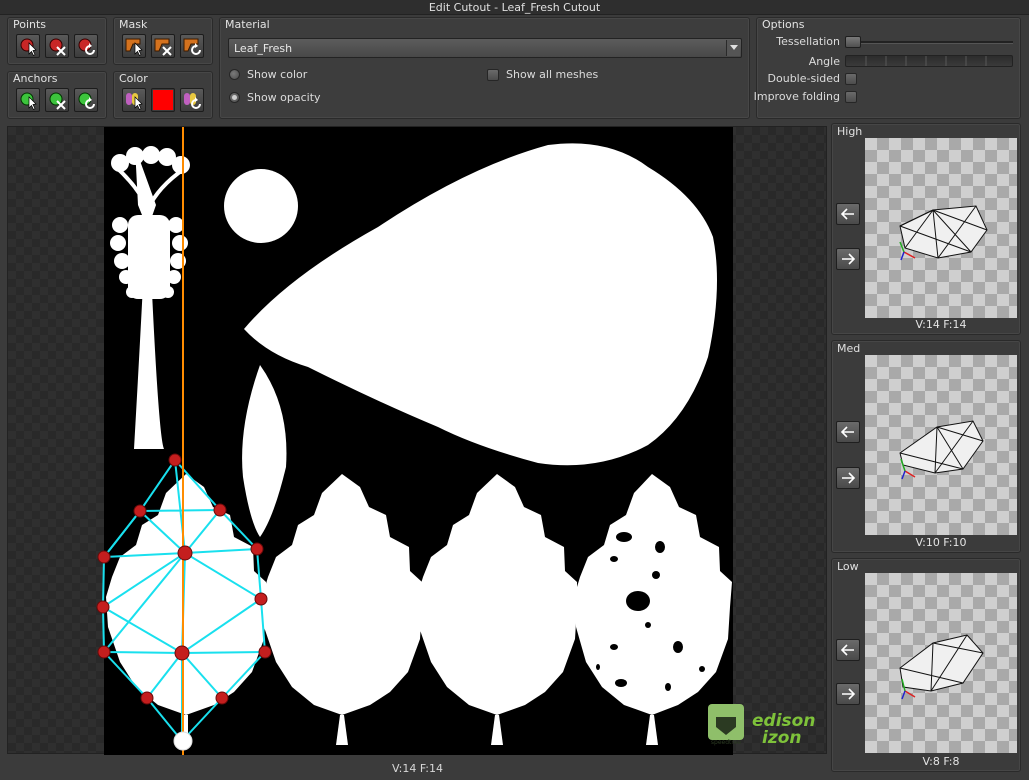 The image size is (1029, 780). Describe the element at coordinates (418, 768) in the screenshot. I see `viewport-status: V:14 F:14` at that location.